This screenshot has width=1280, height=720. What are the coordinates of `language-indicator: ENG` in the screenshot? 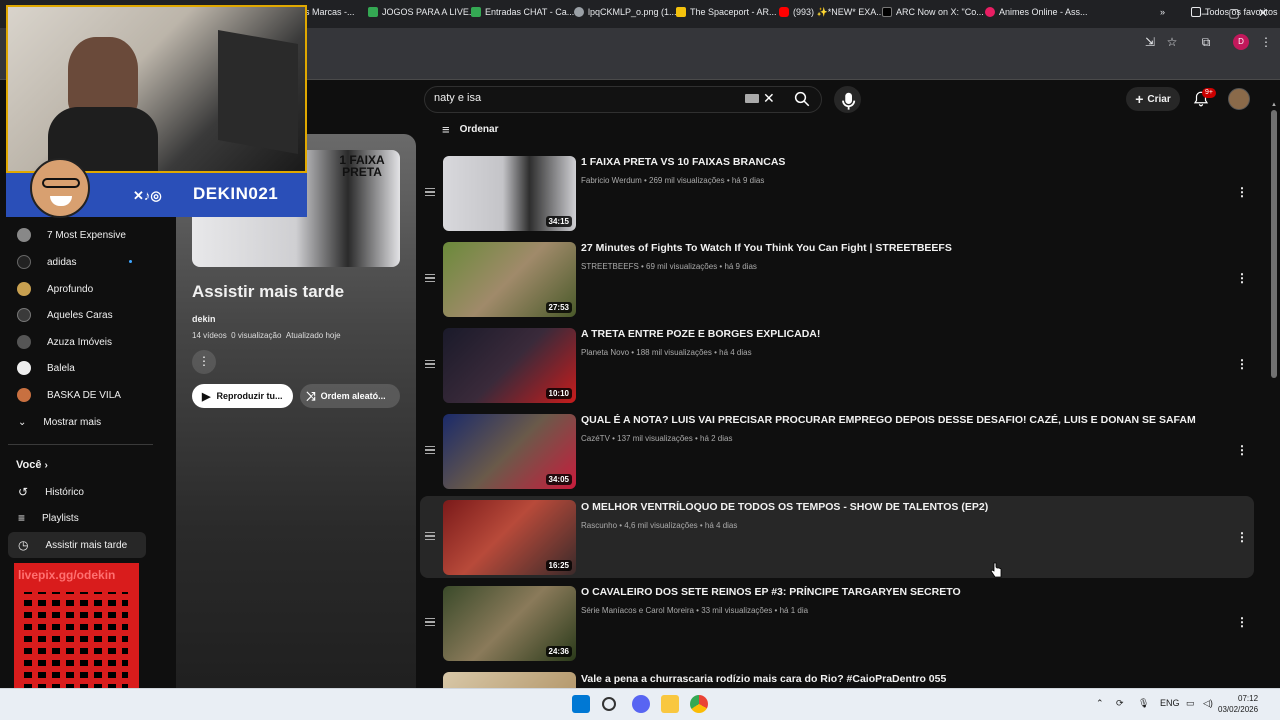 It's located at (1170, 703).